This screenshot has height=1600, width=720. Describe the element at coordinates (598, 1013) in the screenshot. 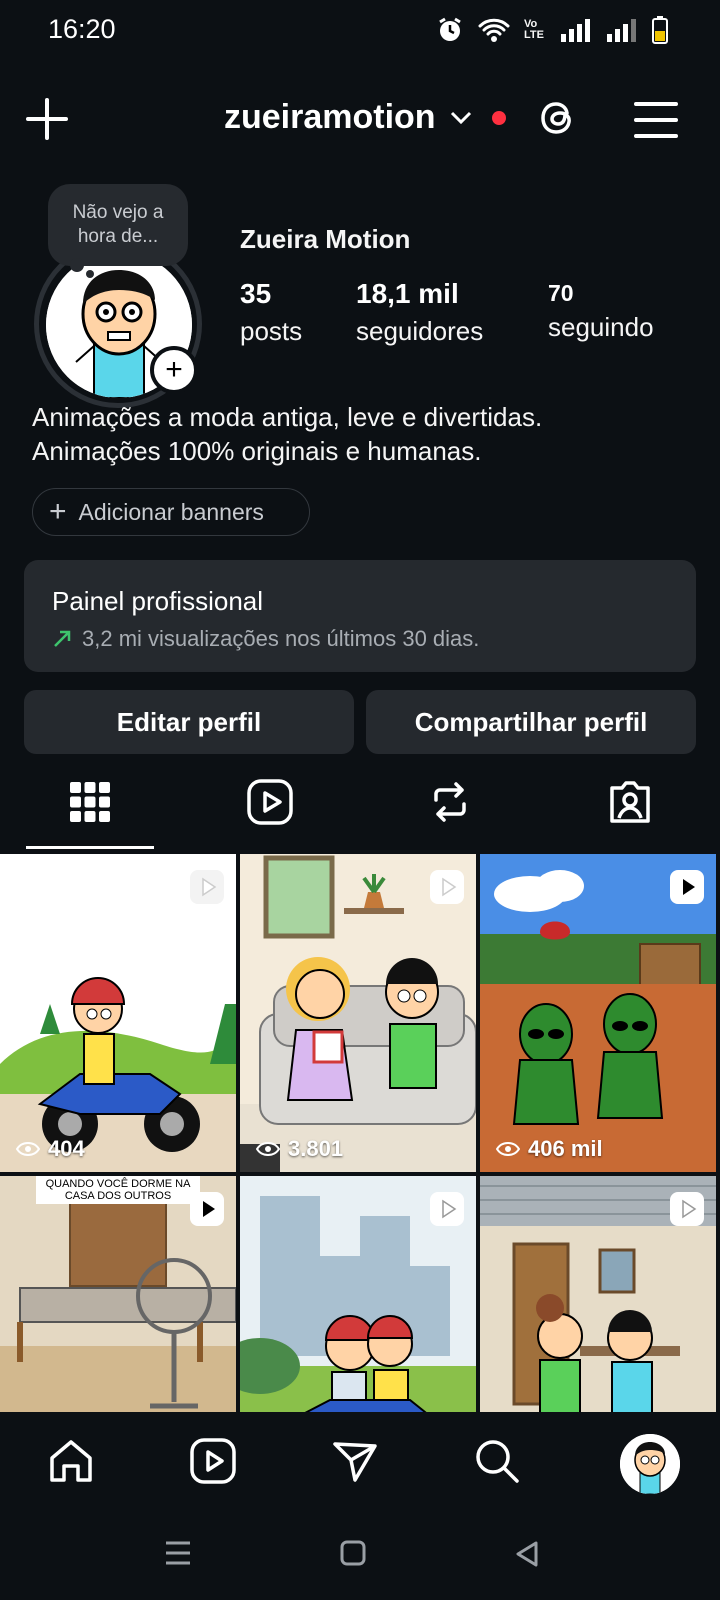

I see `grid-post: 406 mil` at that location.